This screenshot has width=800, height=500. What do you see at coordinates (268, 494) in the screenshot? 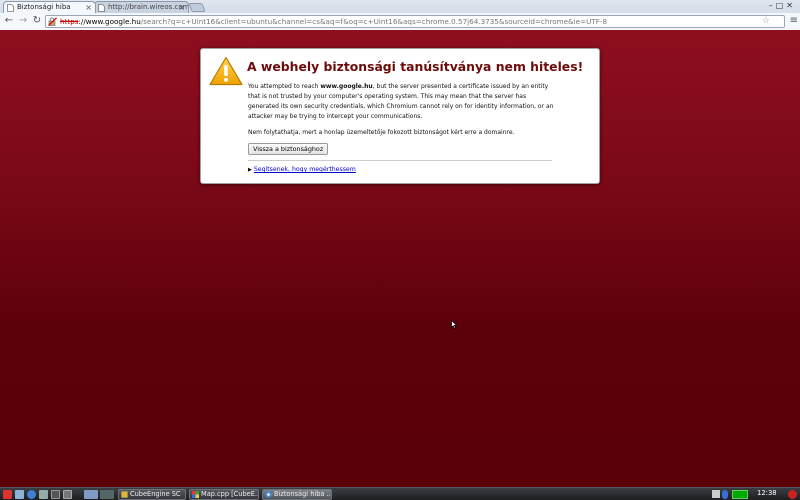
I see `chromium-icon` at bounding box center [268, 494].